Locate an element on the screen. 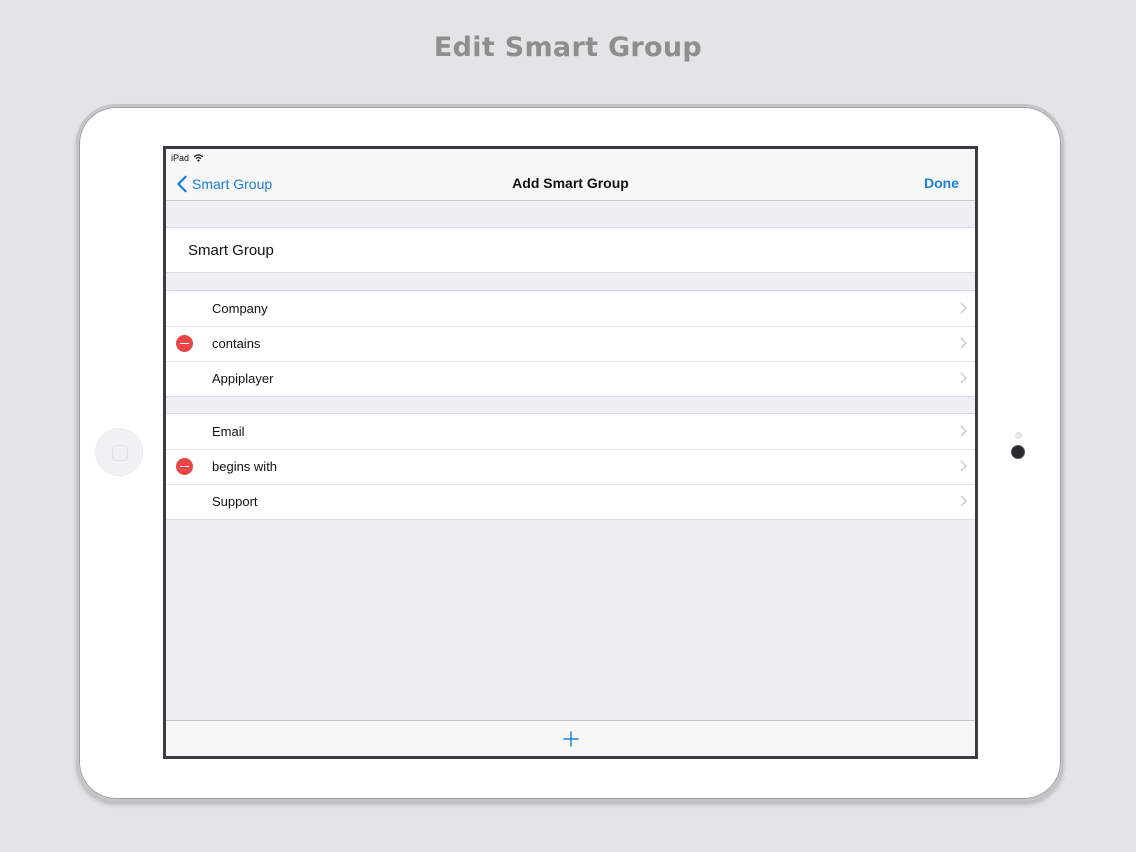 Image resolution: width=1136 pixels, height=852 pixels. group-name-field: Smart Group is located at coordinates (570, 250).